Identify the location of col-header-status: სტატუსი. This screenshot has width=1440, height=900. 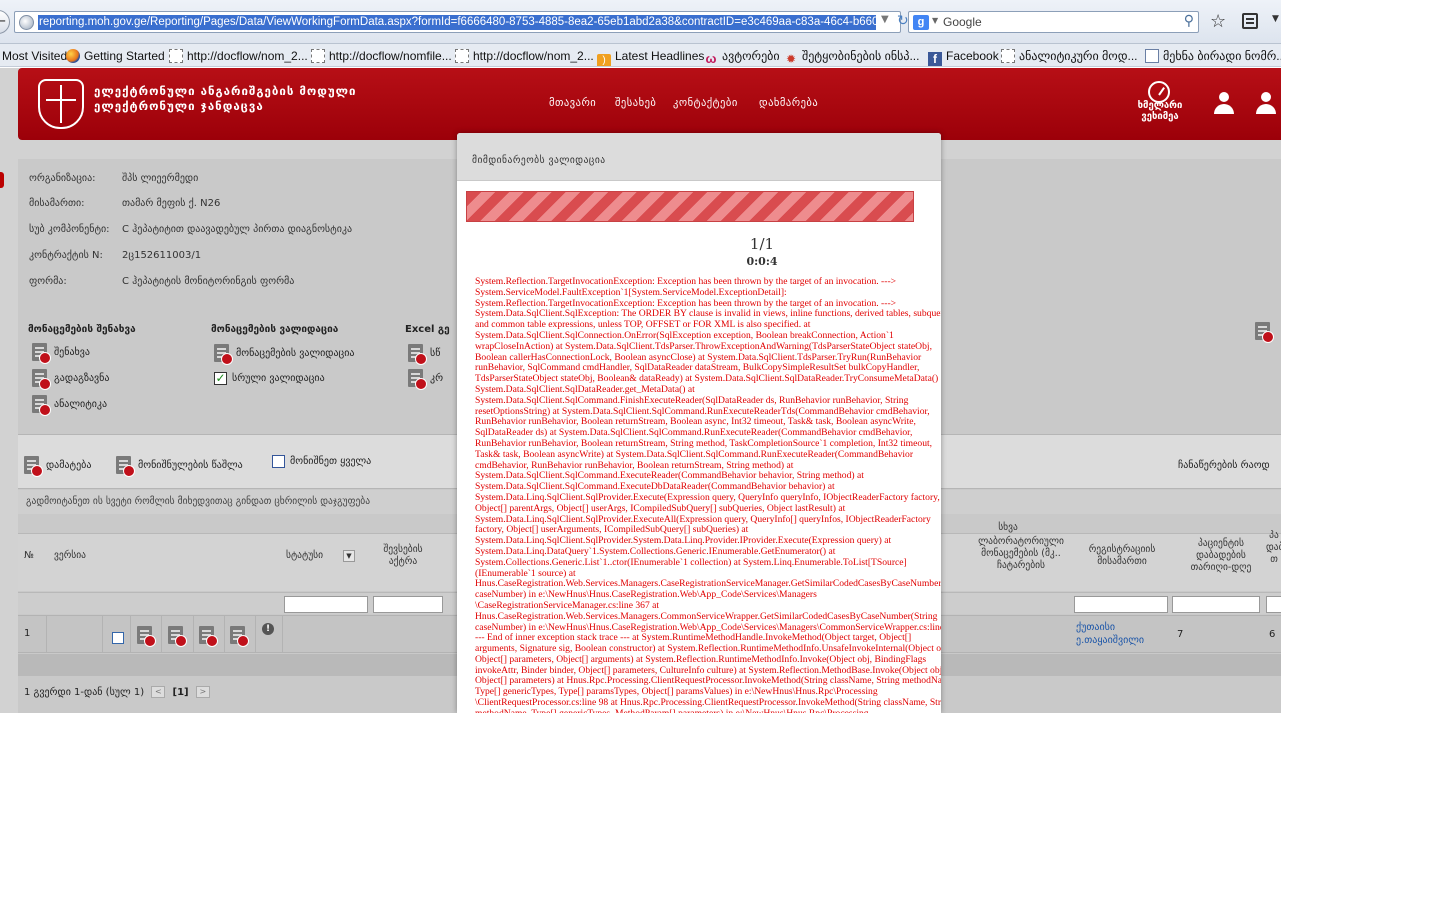
(304, 556).